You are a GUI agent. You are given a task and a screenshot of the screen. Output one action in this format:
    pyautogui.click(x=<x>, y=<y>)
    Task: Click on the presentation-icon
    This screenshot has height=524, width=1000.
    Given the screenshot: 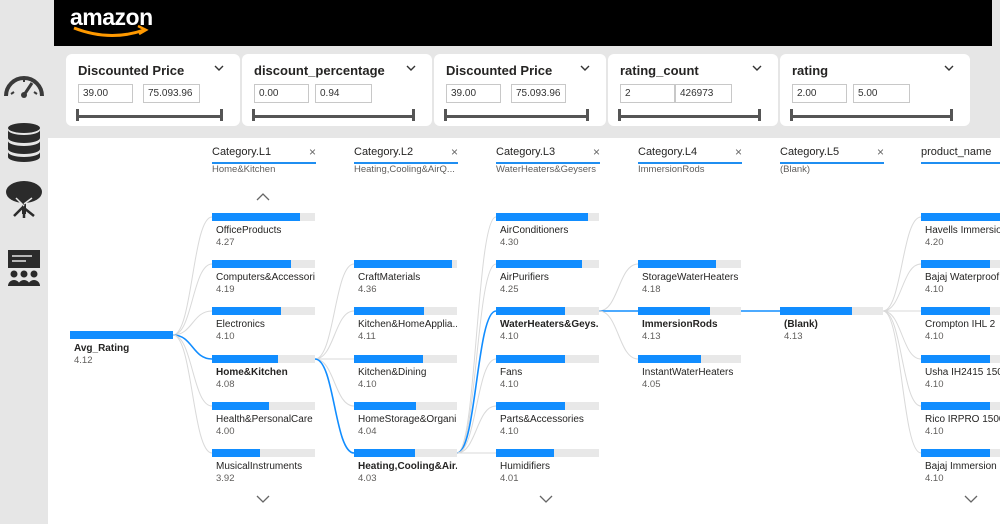 What is the action you would take?
    pyautogui.click(x=24, y=268)
    